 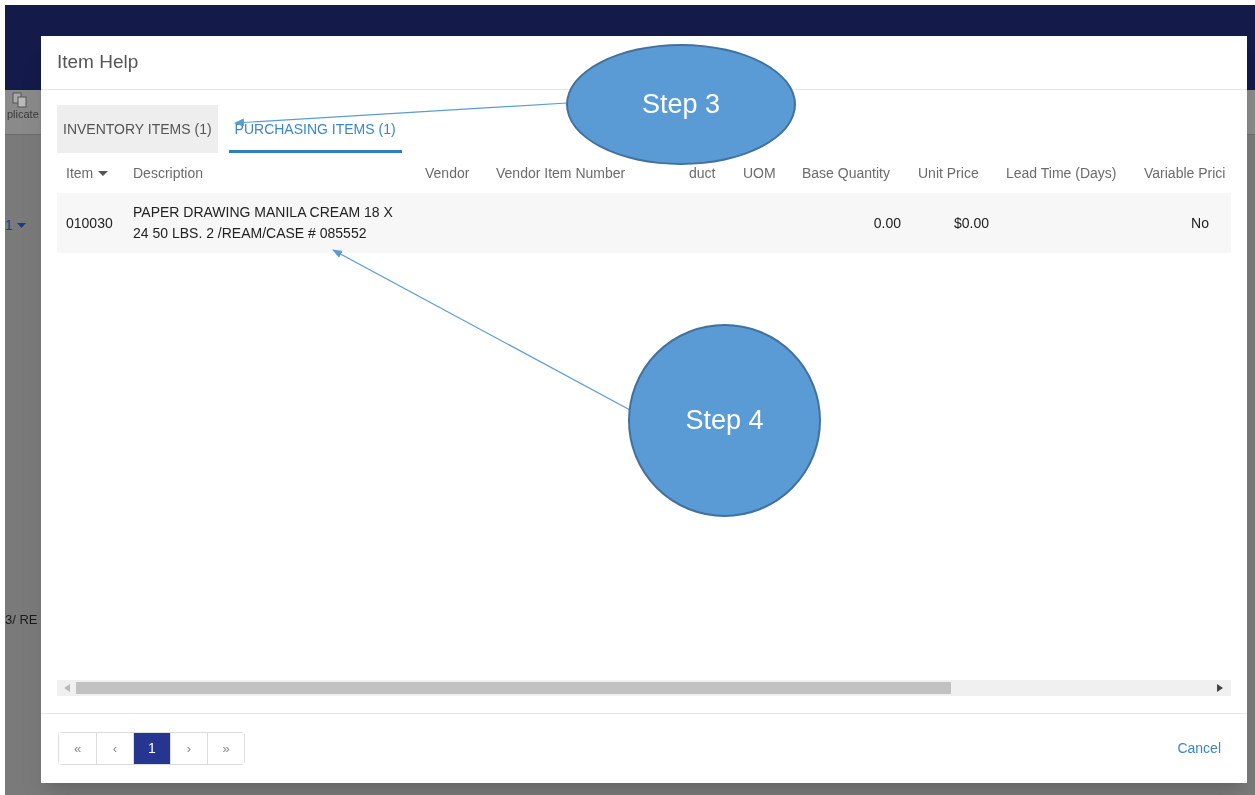 I want to click on column-header: Vendor, so click(x=447, y=173).